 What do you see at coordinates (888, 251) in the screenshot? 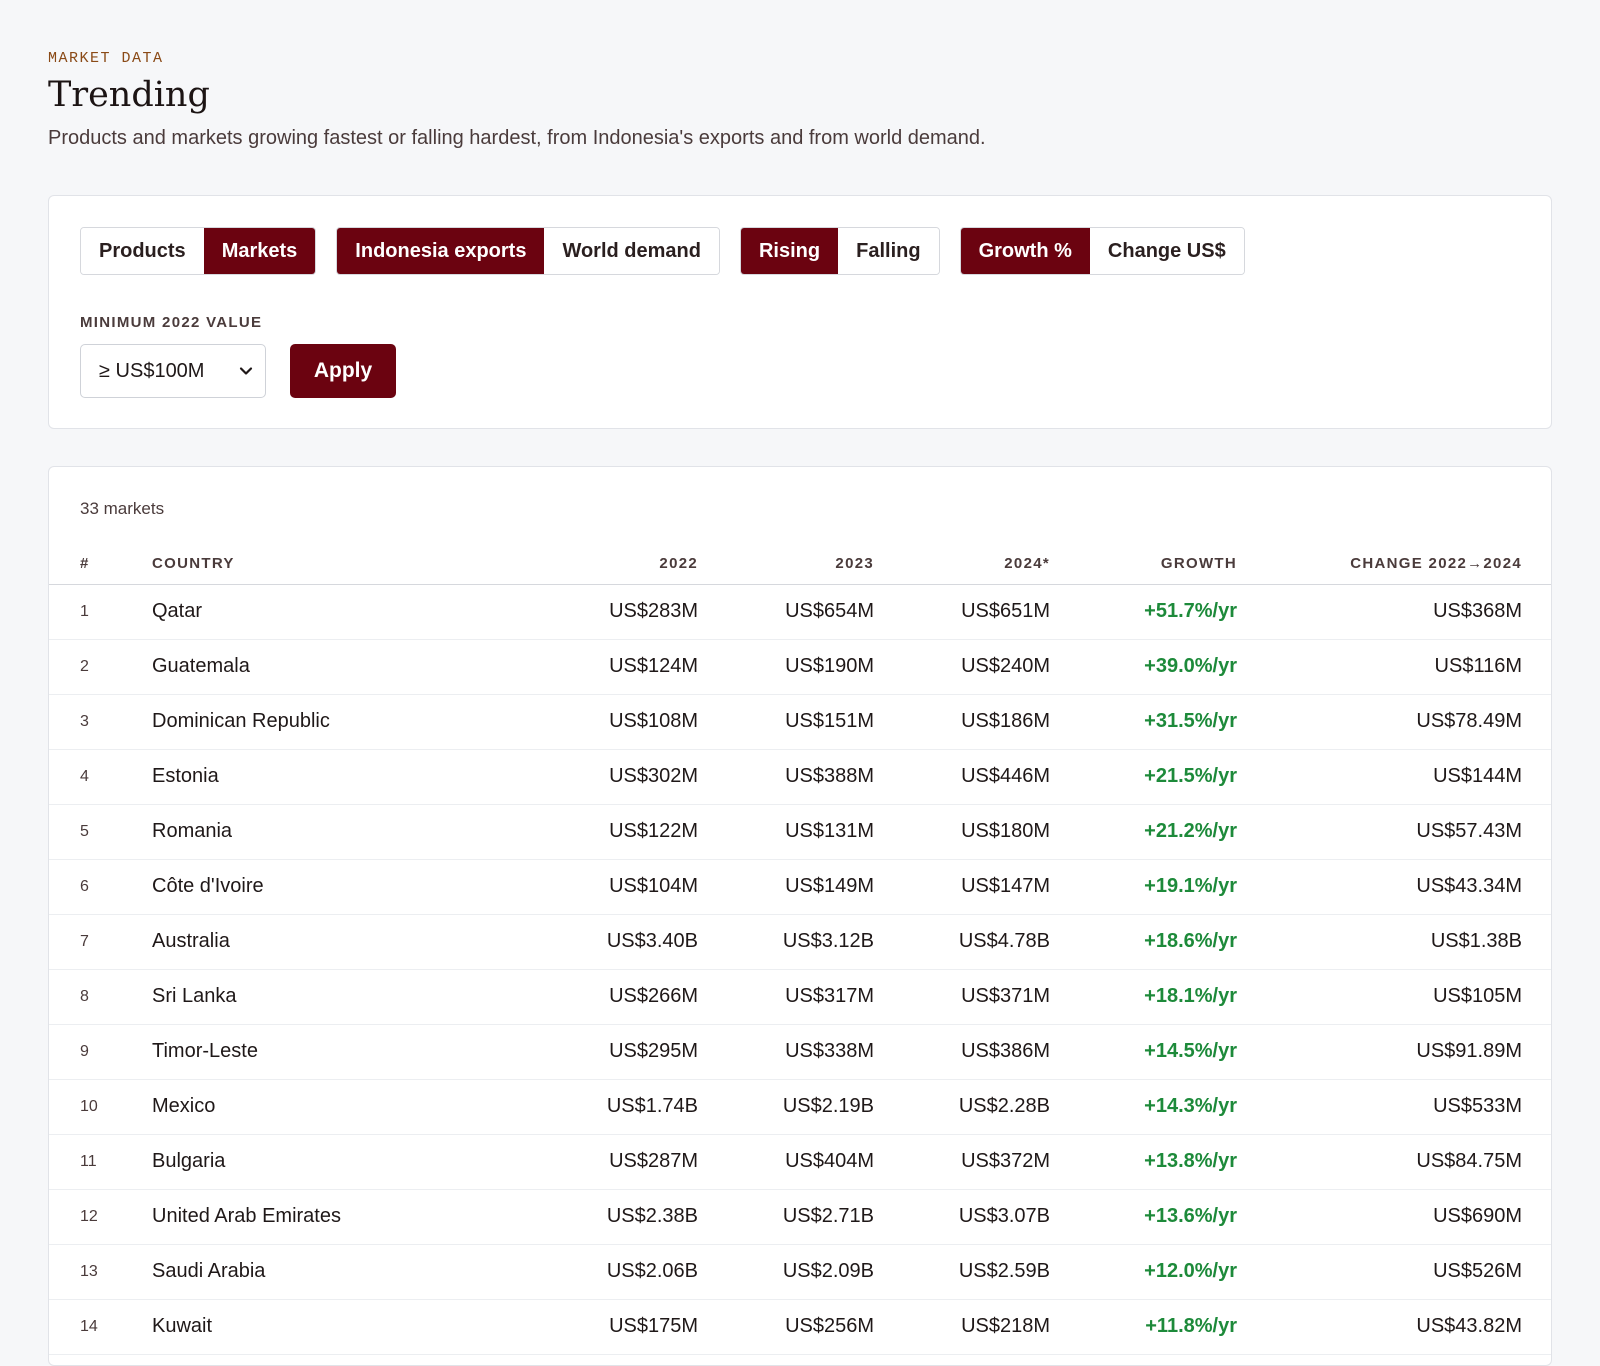
I see `falling-toggle-button: Falling` at bounding box center [888, 251].